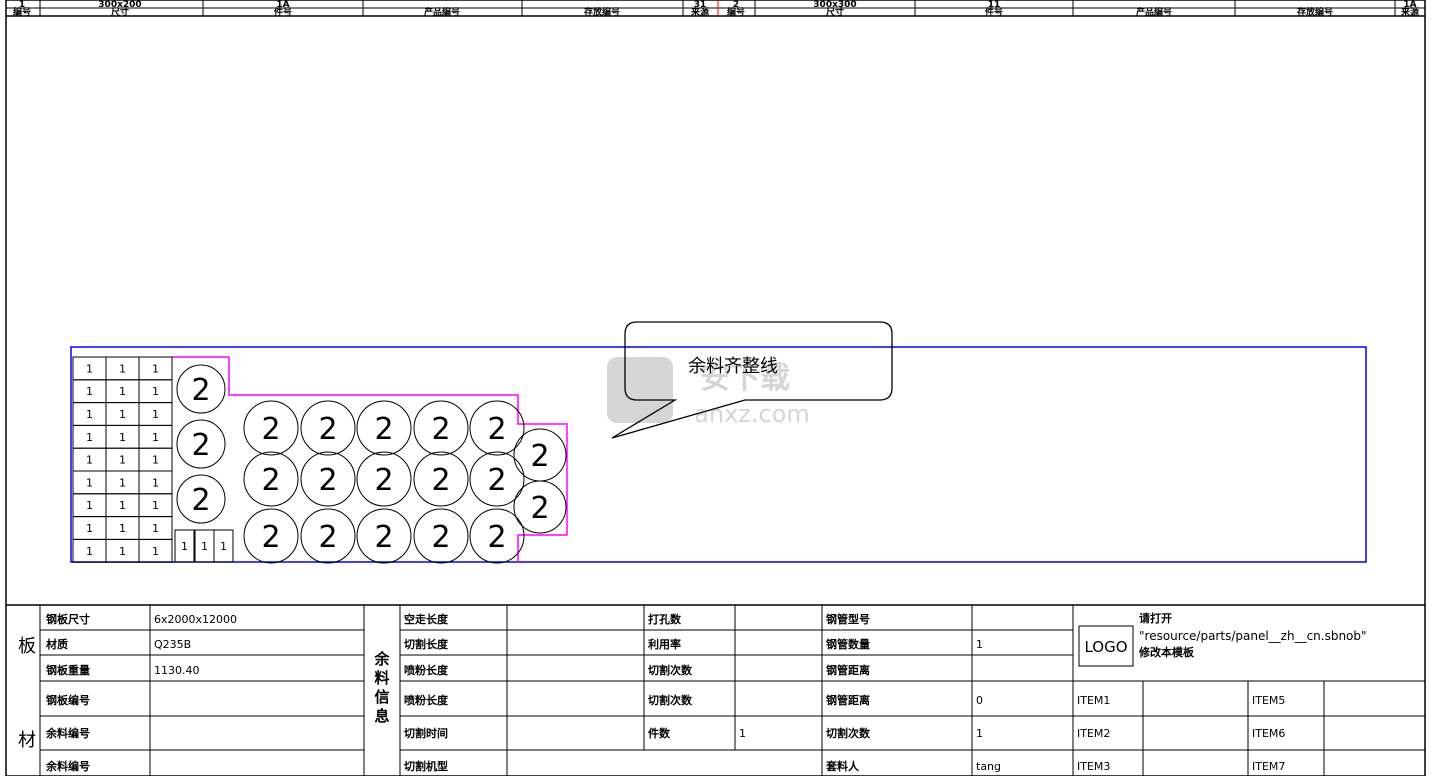 Image resolution: width=1431 pixels, height=780 pixels. What do you see at coordinates (57, 644) in the screenshot?
I see `field-label: 材质` at bounding box center [57, 644].